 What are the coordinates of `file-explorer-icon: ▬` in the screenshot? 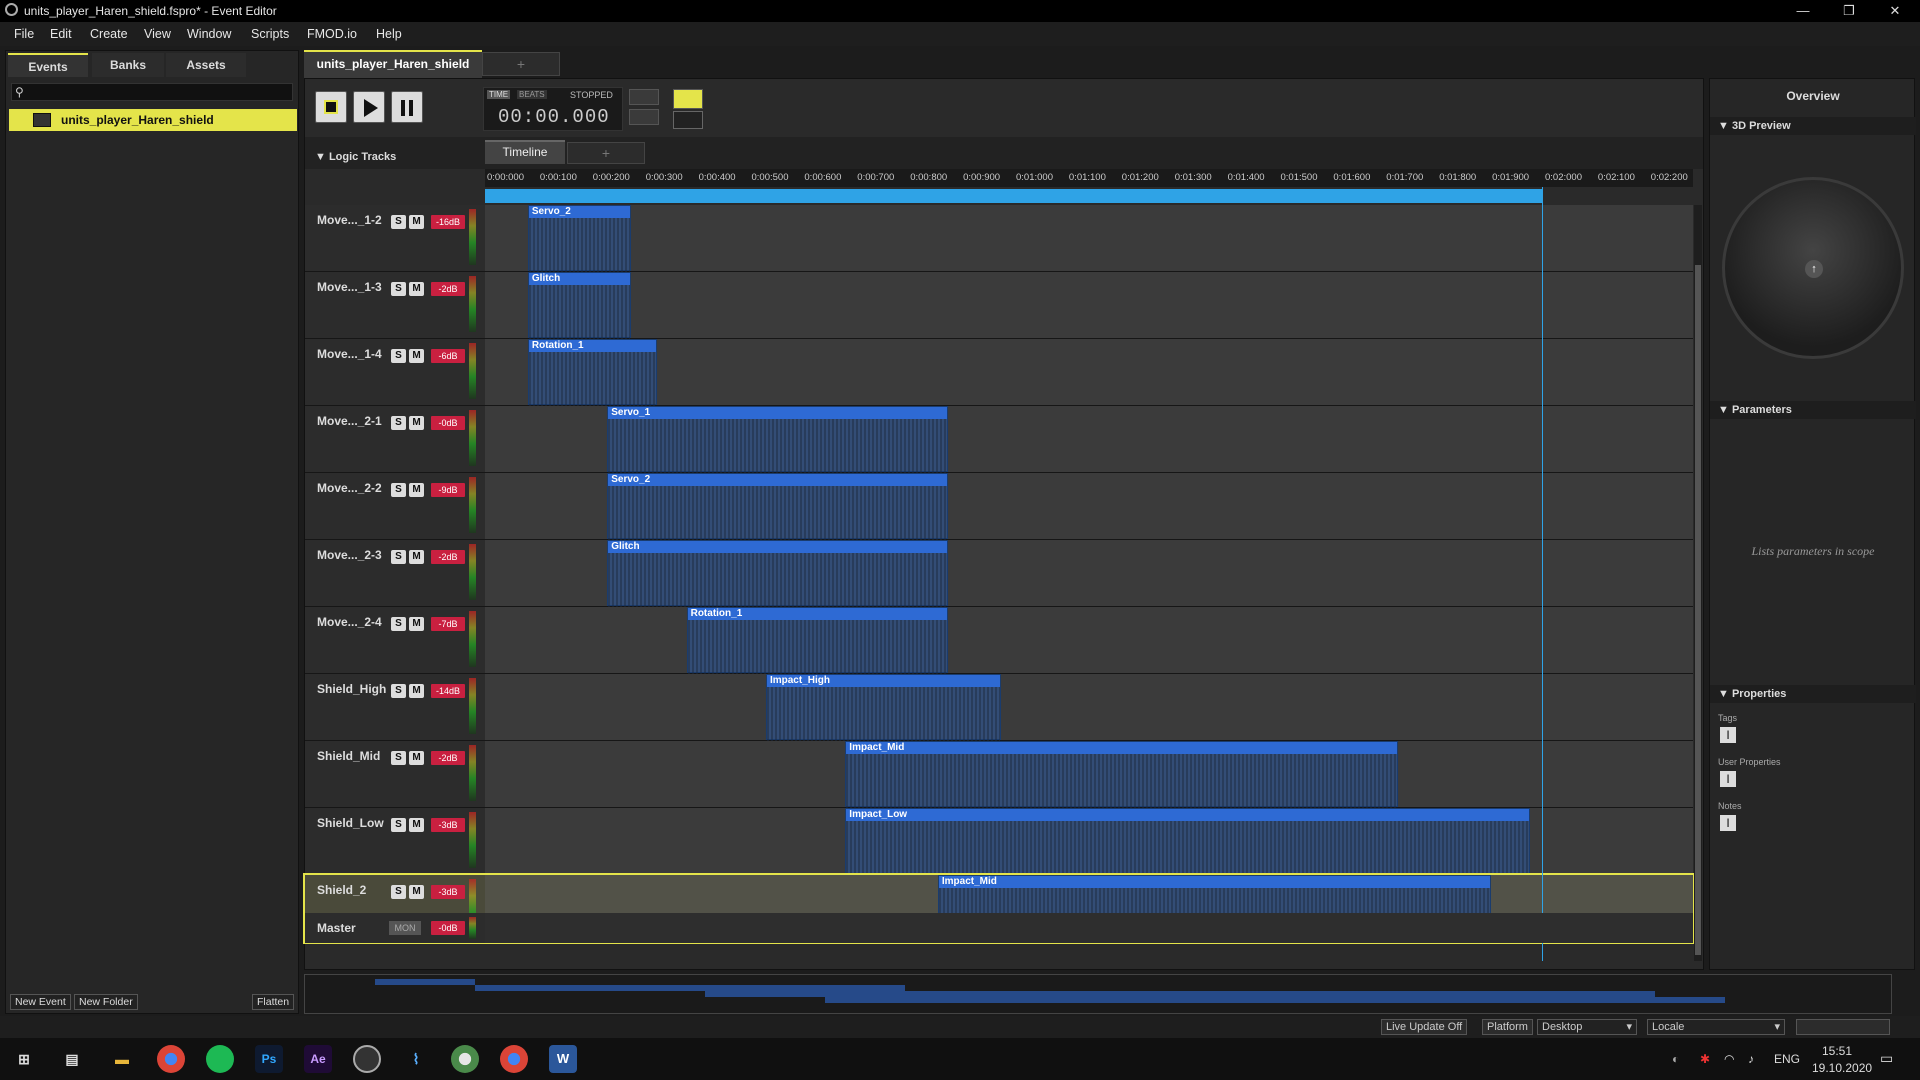 It's located at (122, 1059).